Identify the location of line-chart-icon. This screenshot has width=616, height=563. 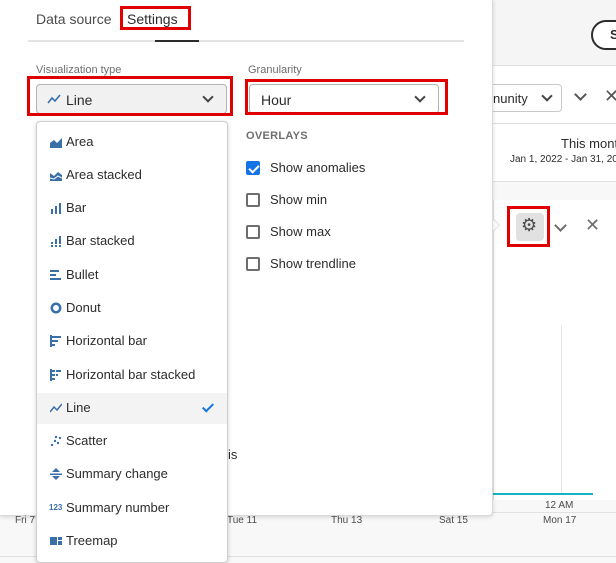
(56, 408).